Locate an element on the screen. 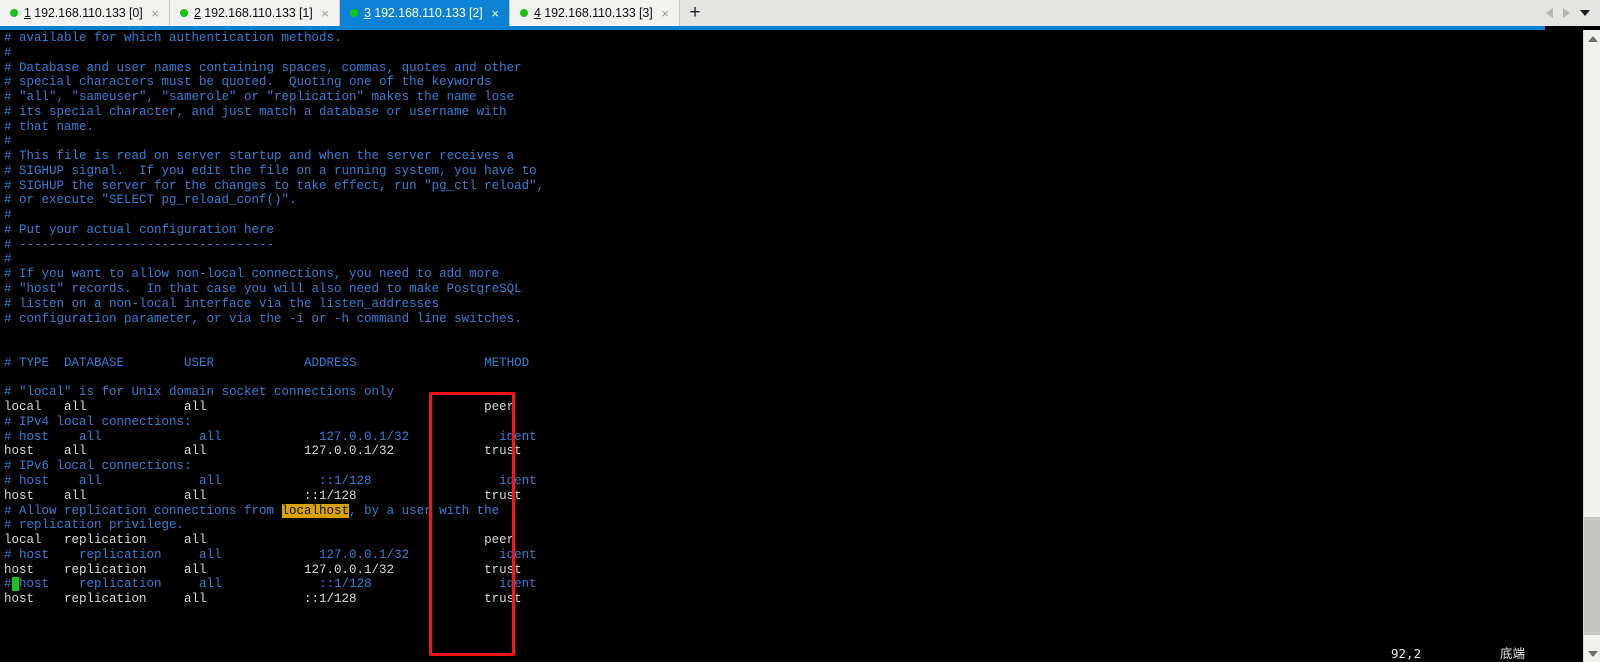 Image resolution: width=1600 pixels, height=662 pixels. code-span: host replication all ::1/128 trust is located at coordinates (263, 599).